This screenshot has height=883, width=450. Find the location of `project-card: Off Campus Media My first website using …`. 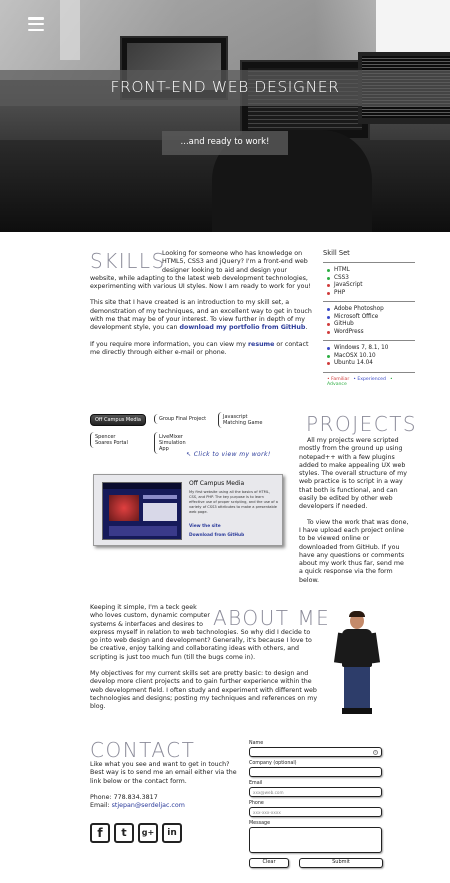

project-card: Off Campus Media My first website using … is located at coordinates (188, 510).